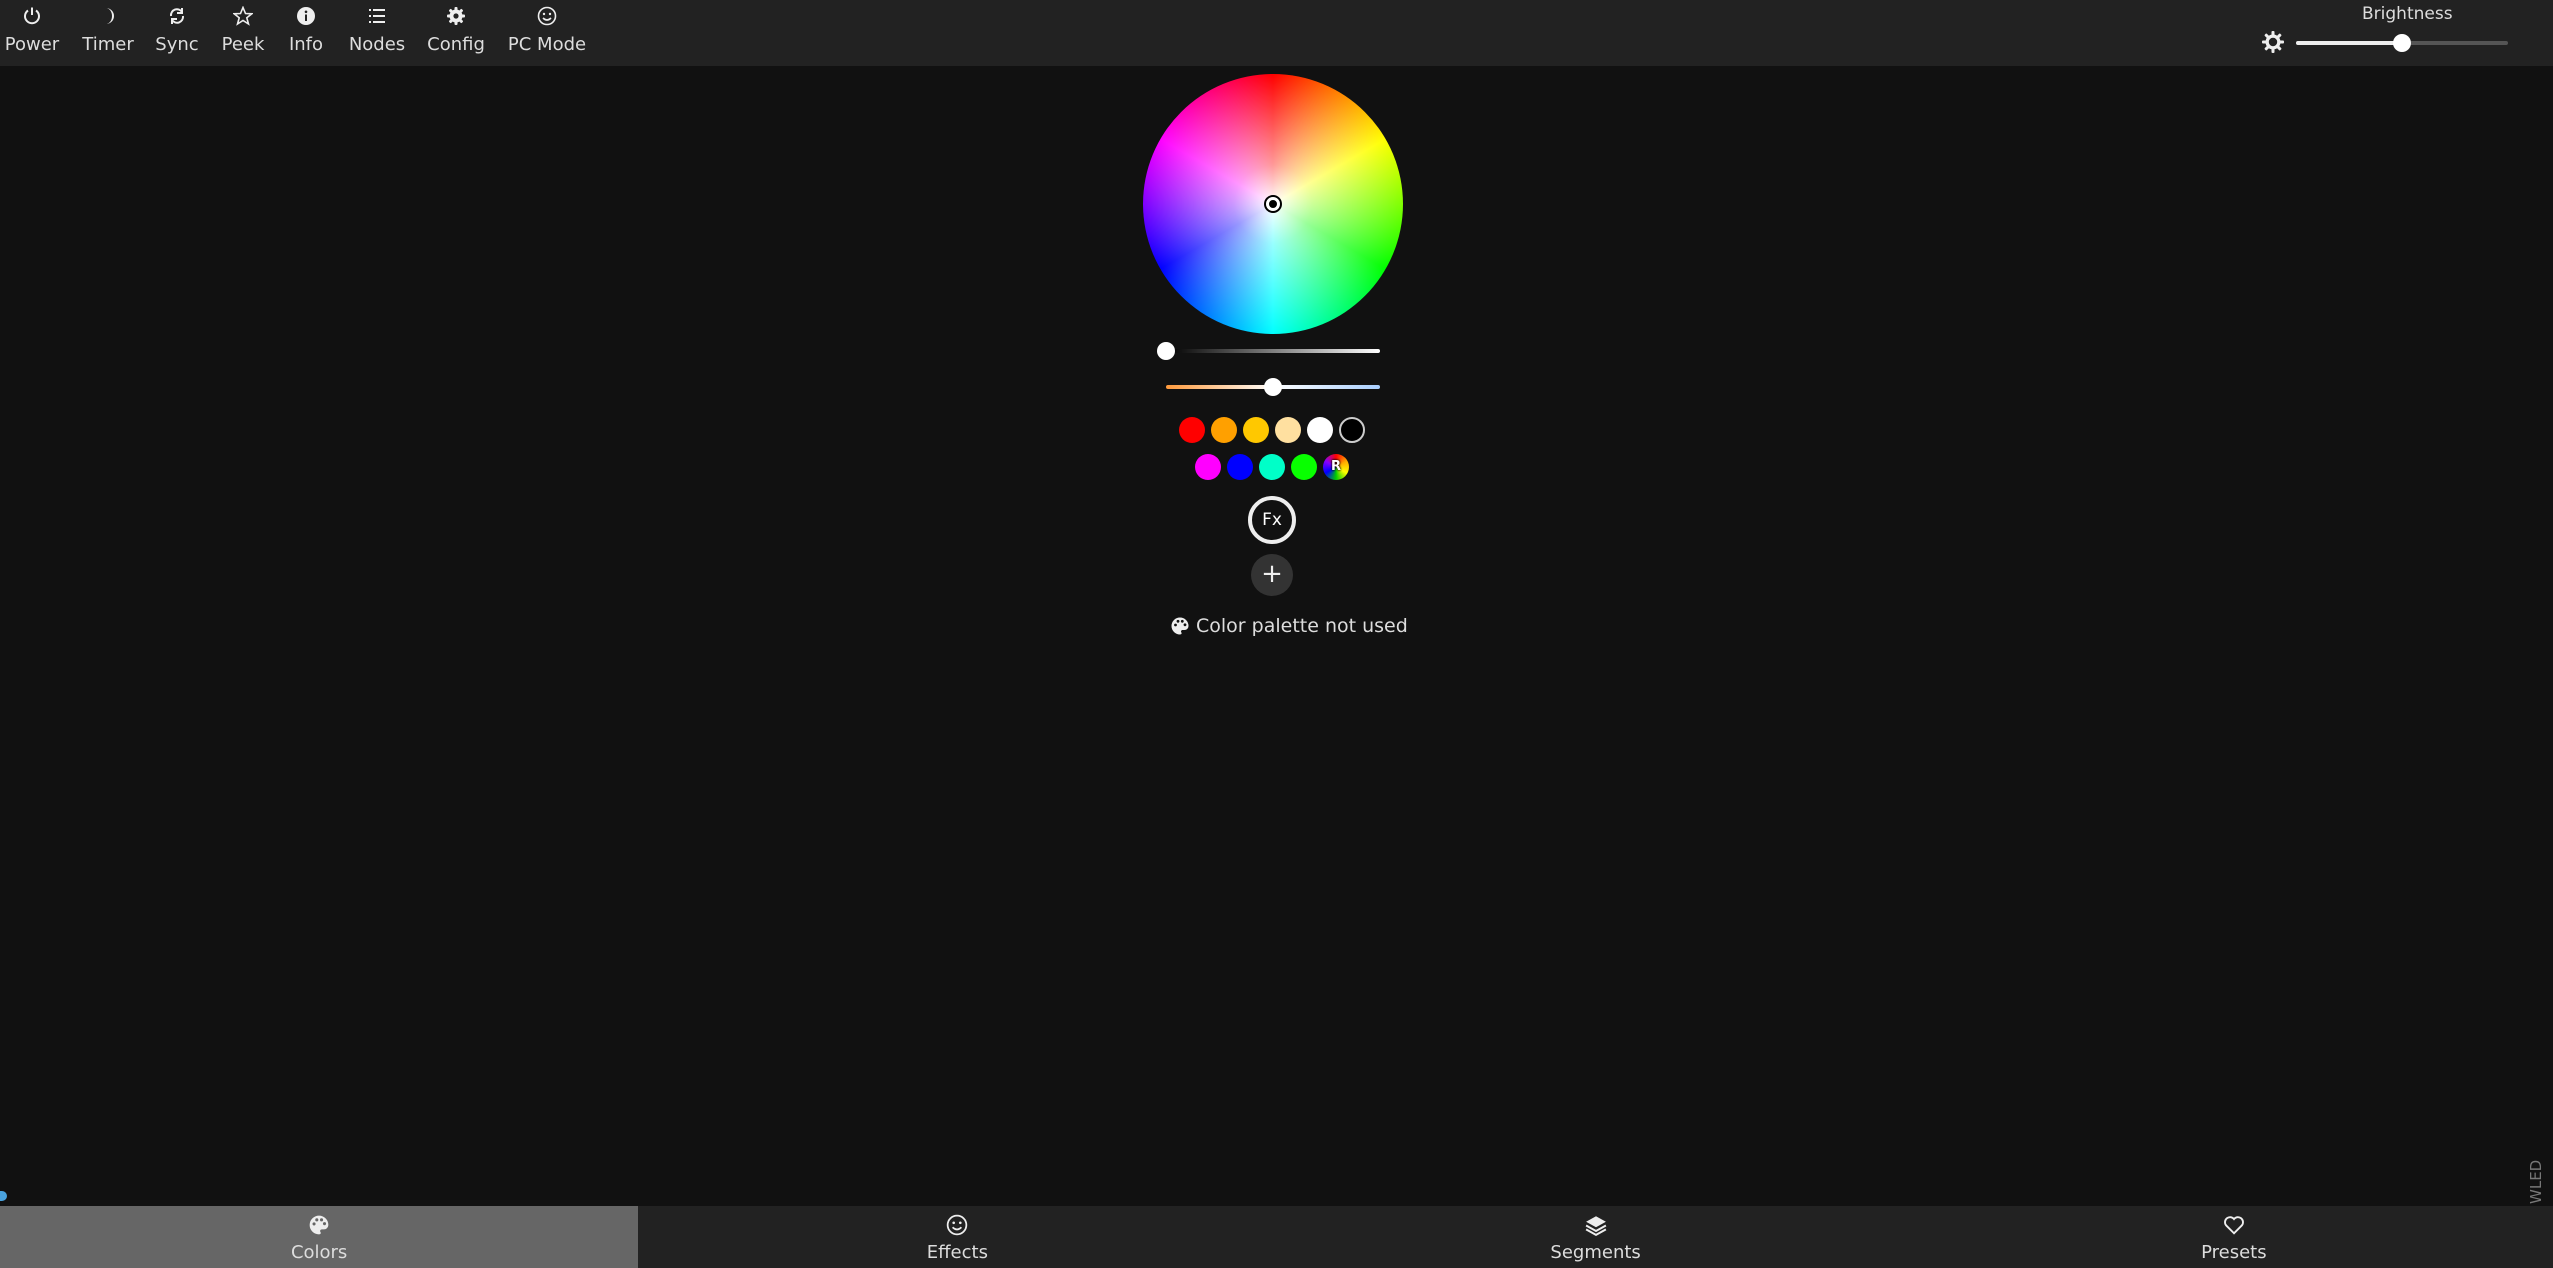  What do you see at coordinates (1272, 467) in the screenshot?
I see `quick-color-cyan` at bounding box center [1272, 467].